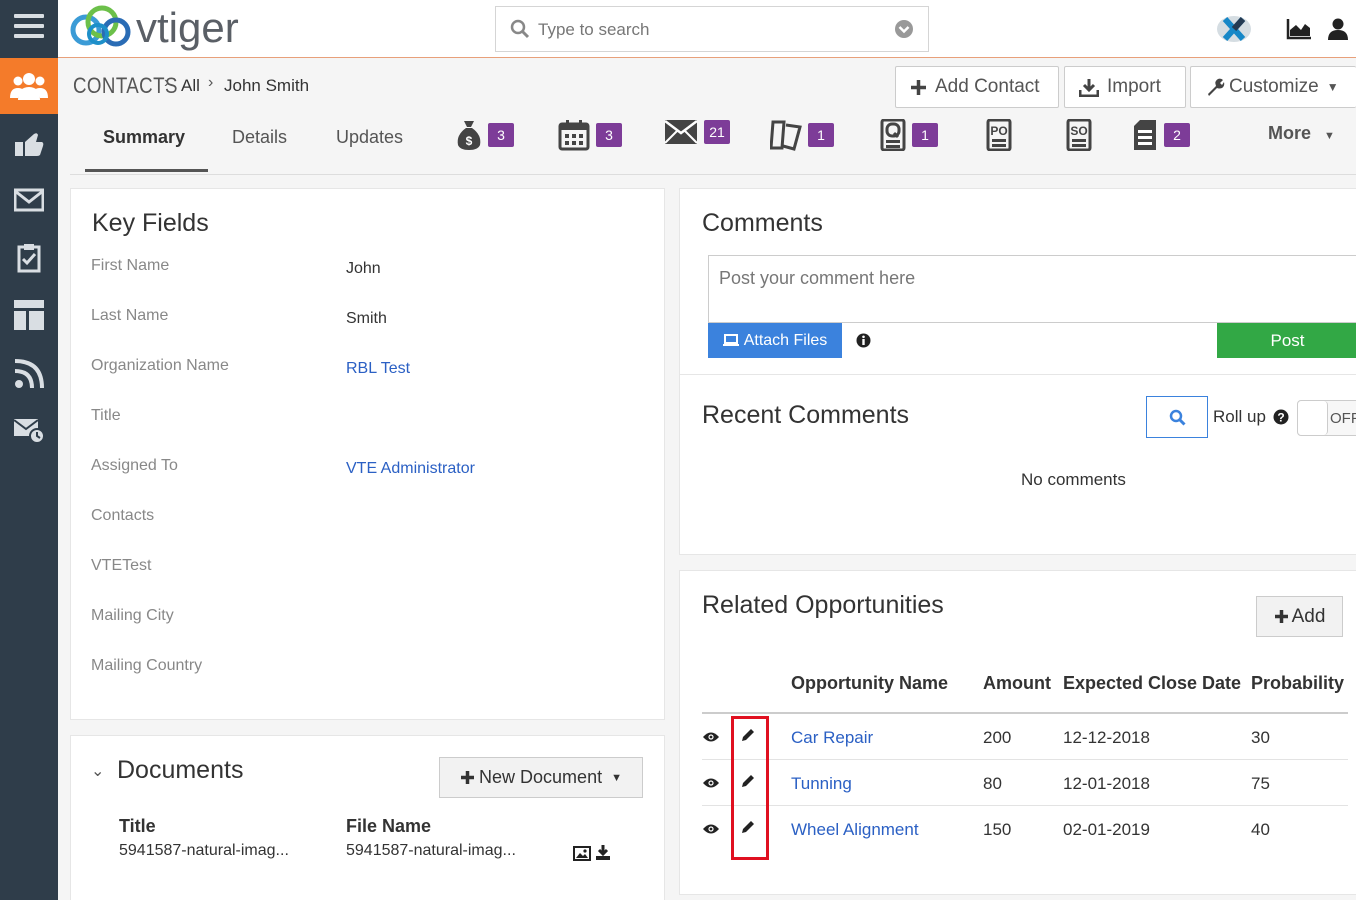 The image size is (1356, 900). I want to click on tickets-icon, so click(786, 135).